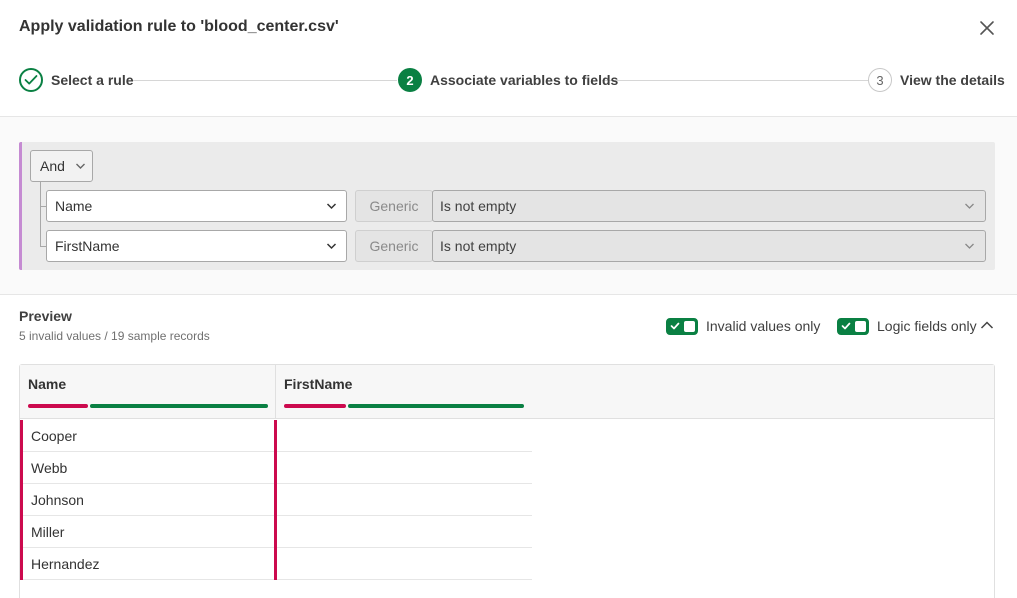 This screenshot has height=598, width=1017. Describe the element at coordinates (148, 564) in the screenshot. I see `cell-name: Hernandez` at that location.